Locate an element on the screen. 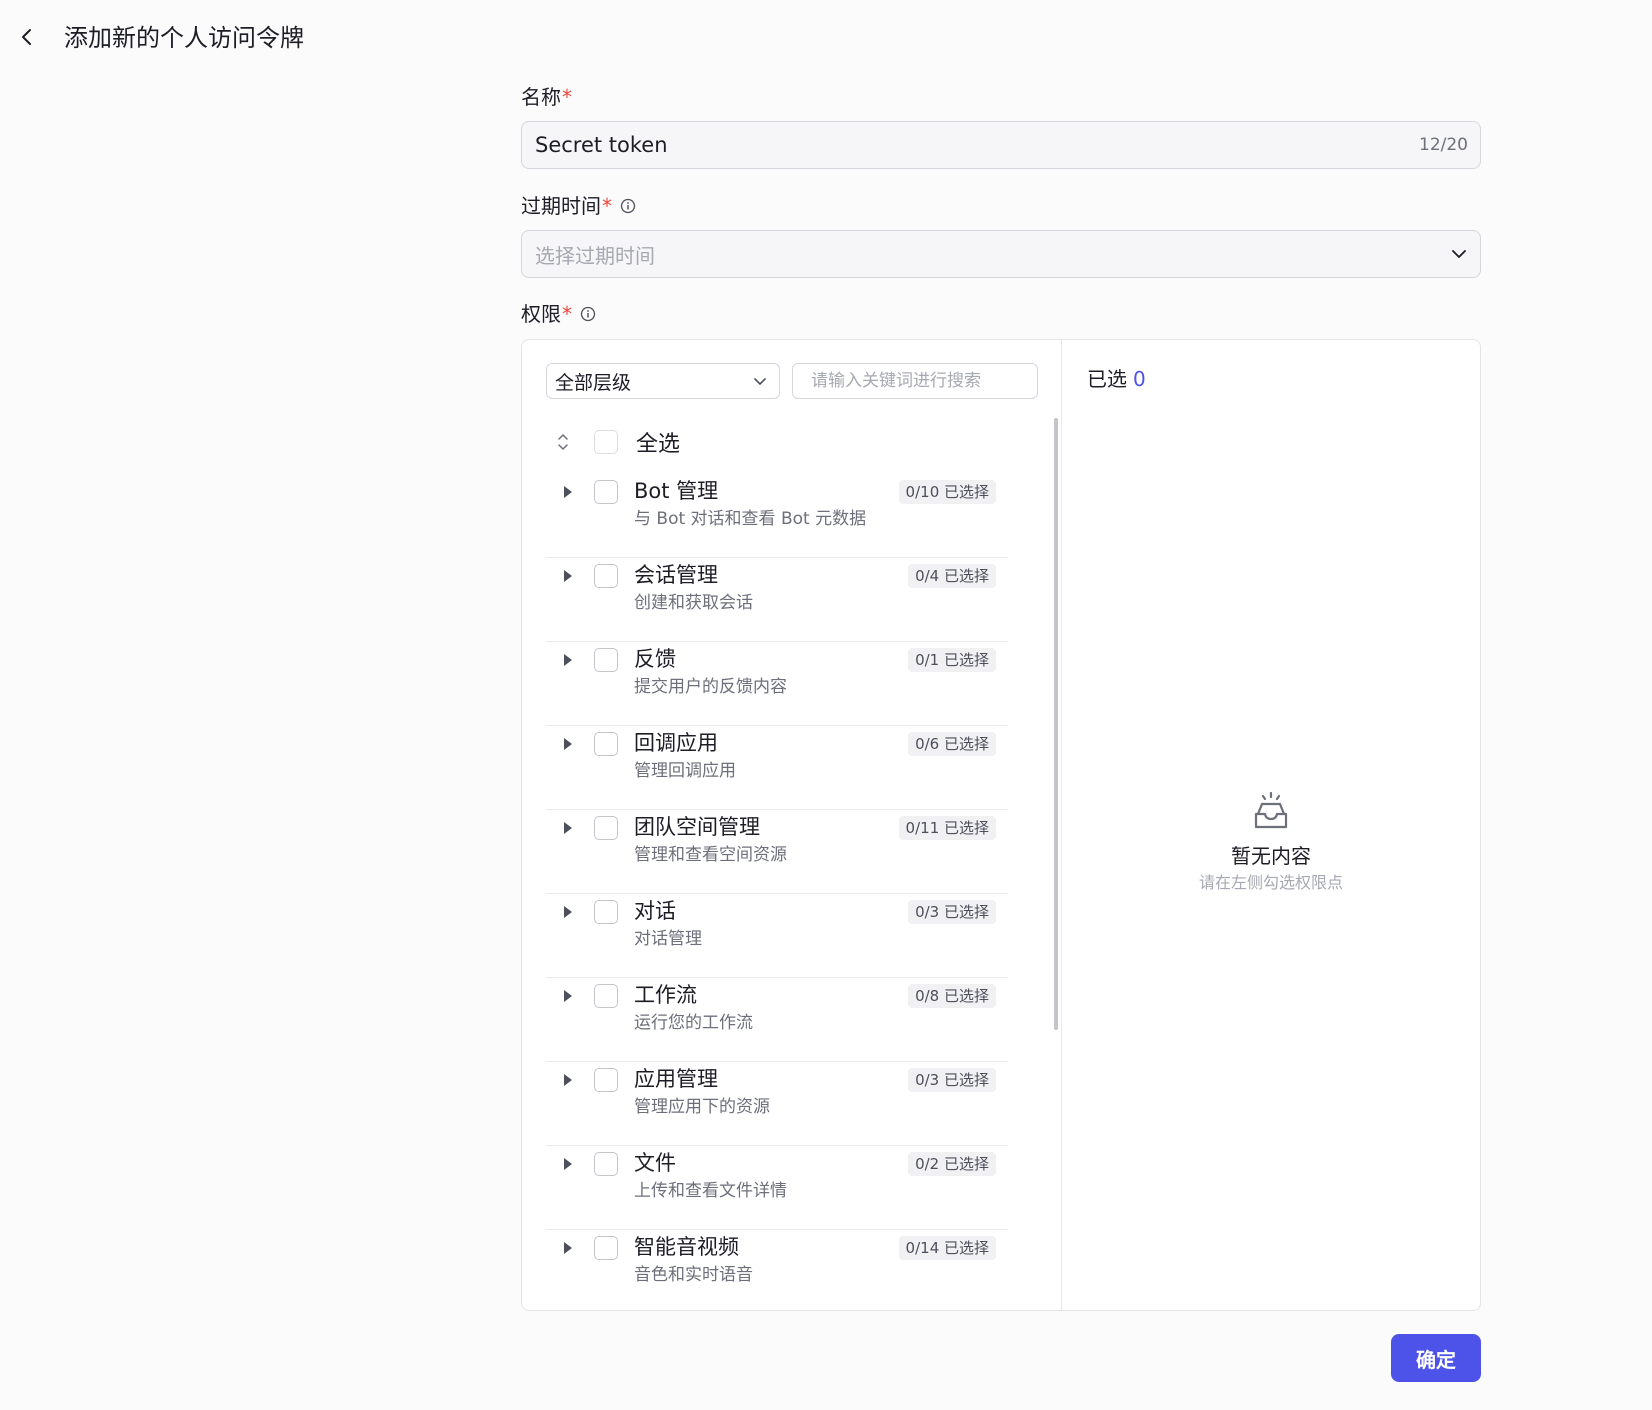  selection-count-badge: 0/11 已选择 is located at coordinates (947, 828).